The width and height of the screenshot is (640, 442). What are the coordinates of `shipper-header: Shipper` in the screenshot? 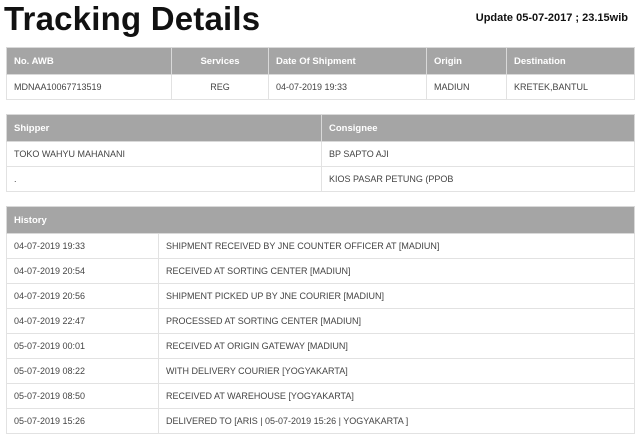 It's located at (164, 128).